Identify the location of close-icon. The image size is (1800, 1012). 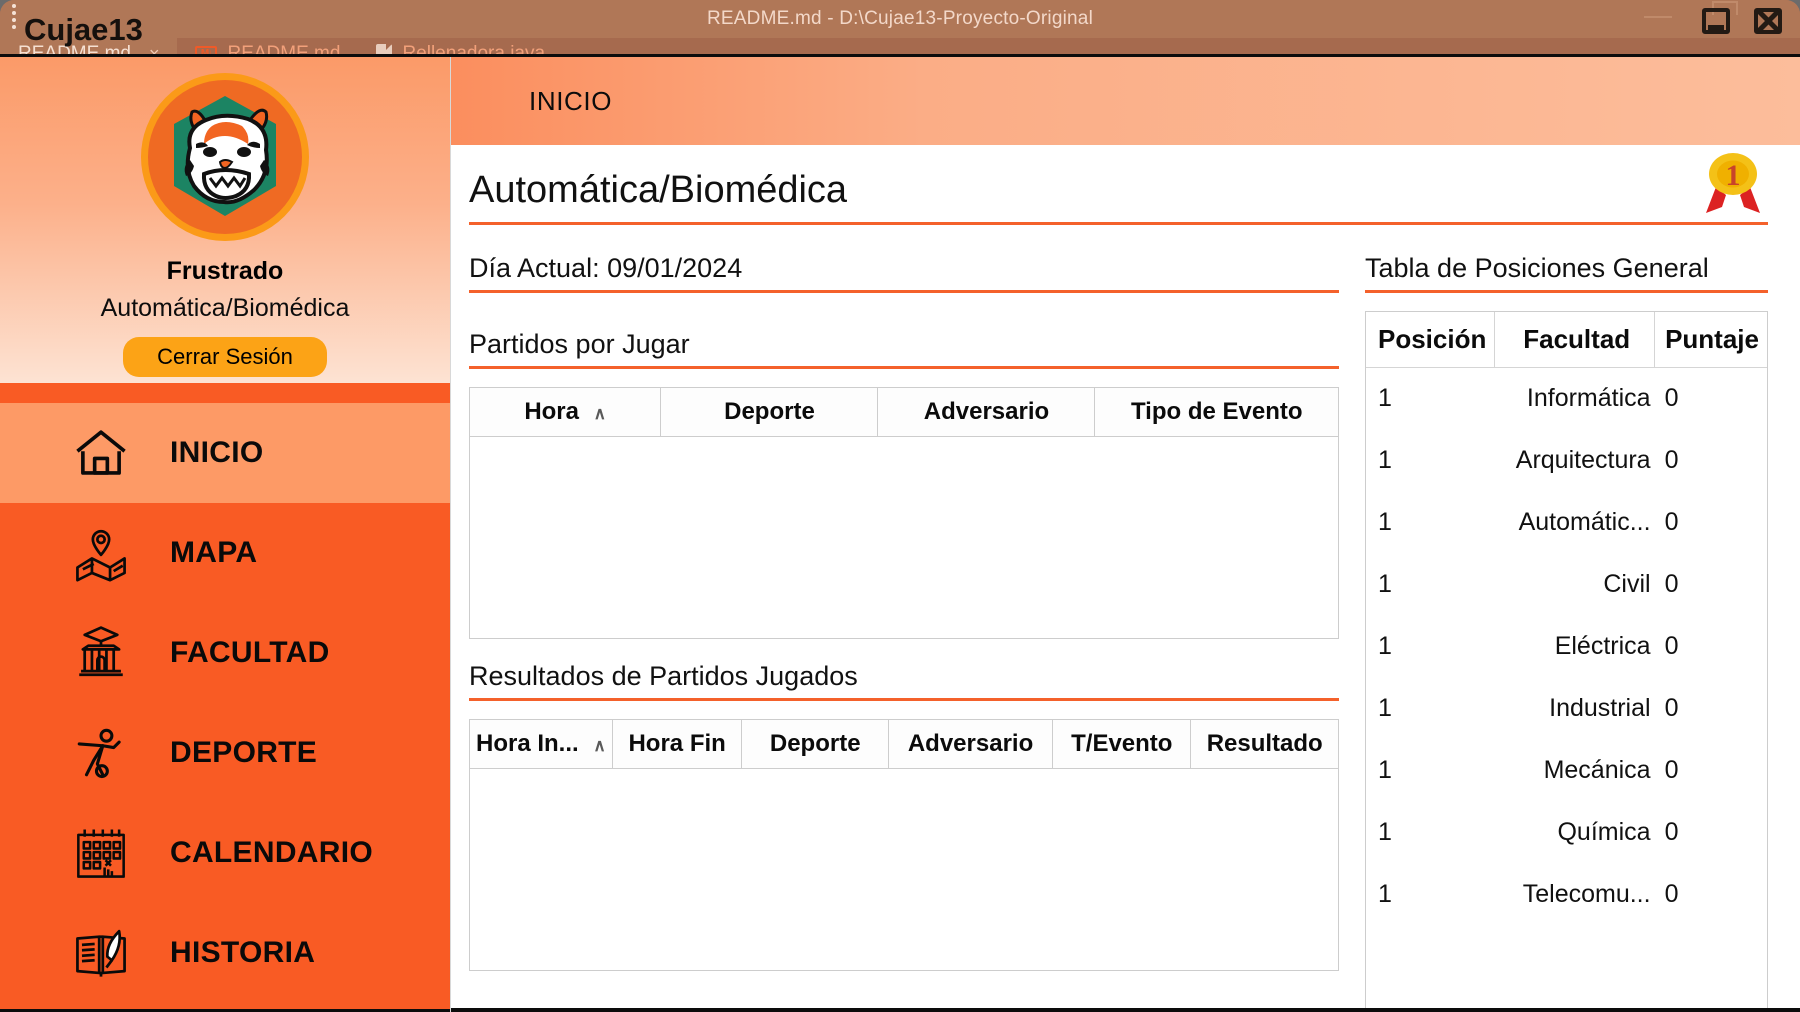
(1769, 19).